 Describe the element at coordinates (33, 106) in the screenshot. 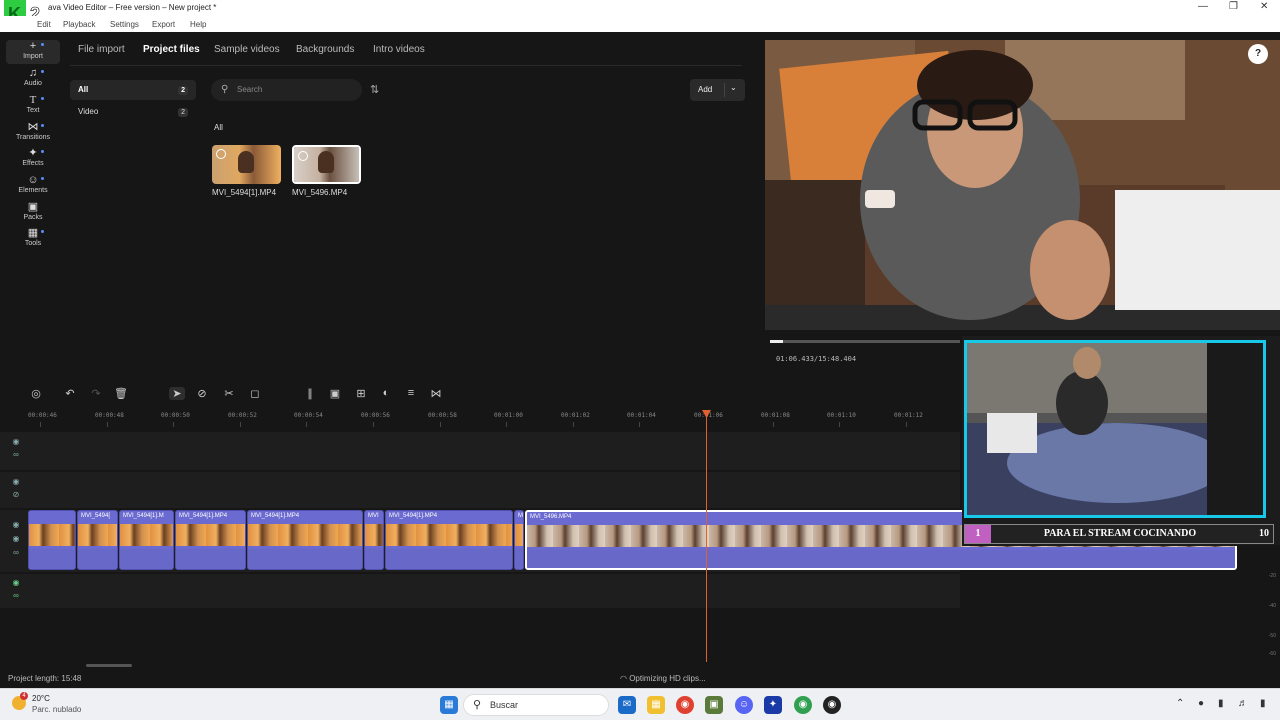

I see `rail-text: T Text` at that location.